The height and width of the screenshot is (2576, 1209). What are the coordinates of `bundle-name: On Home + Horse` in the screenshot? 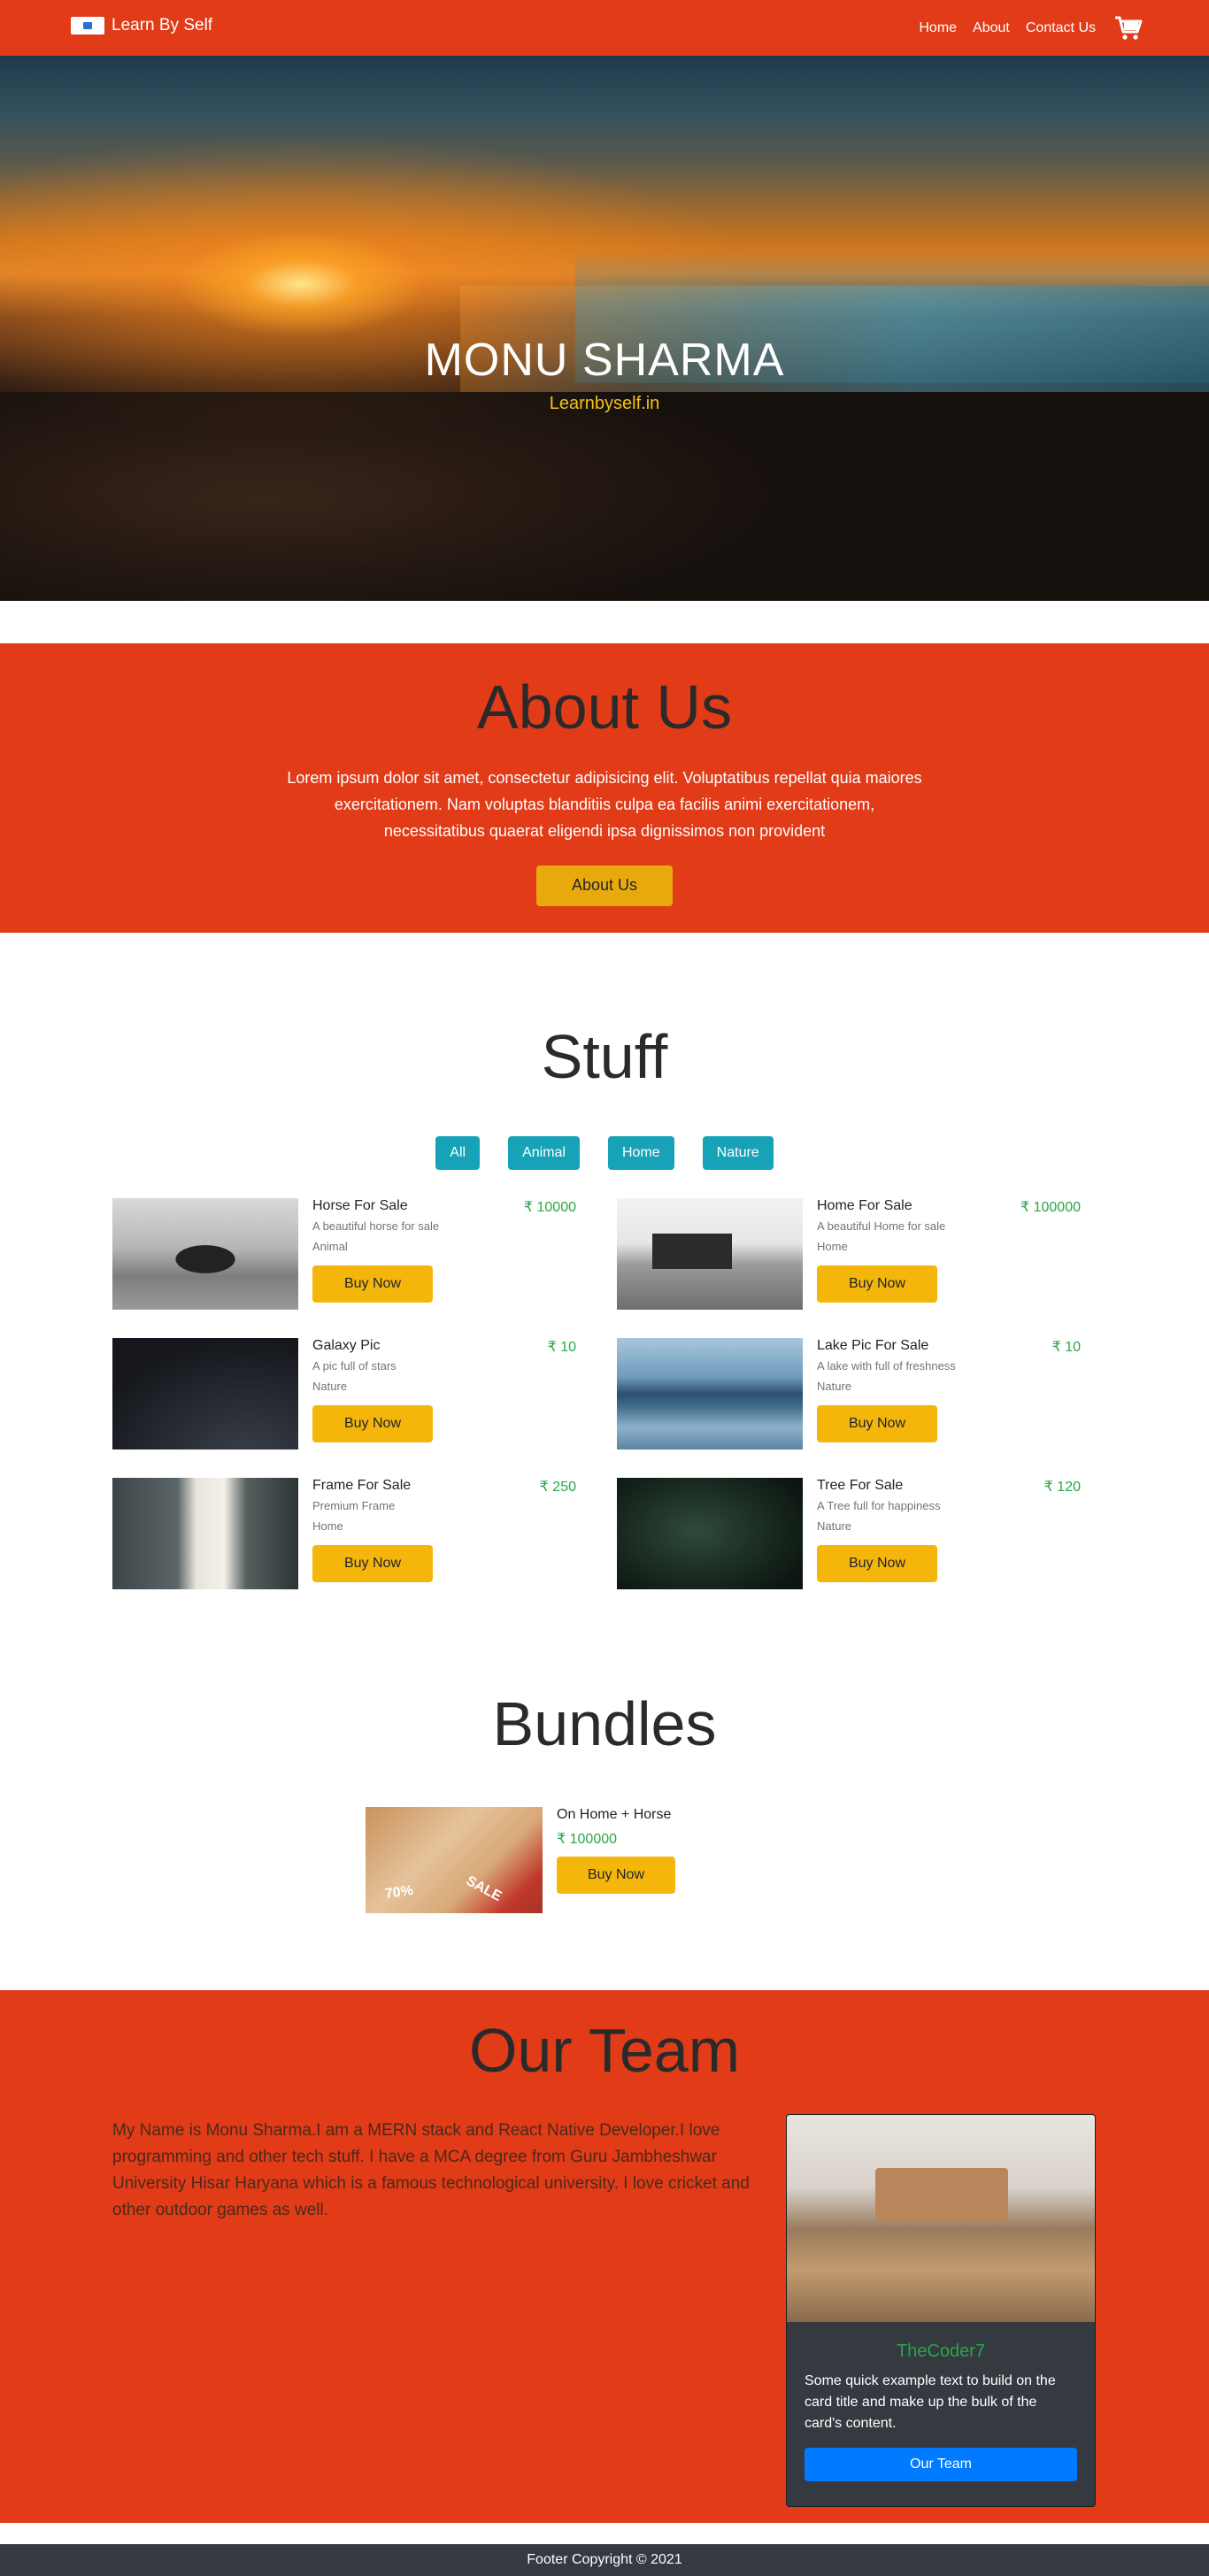 It's located at (614, 1814).